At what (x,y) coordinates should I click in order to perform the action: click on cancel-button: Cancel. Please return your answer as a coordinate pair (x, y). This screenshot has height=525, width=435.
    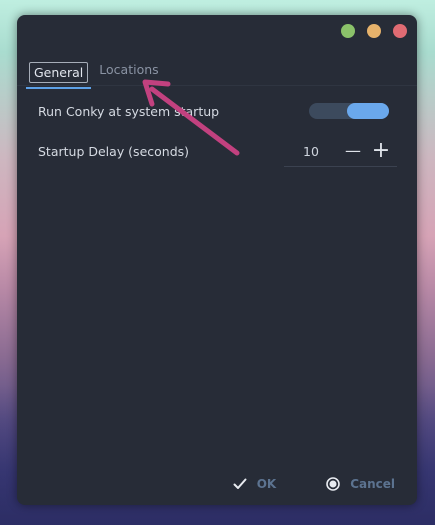
    Looking at the image, I should click on (360, 484).